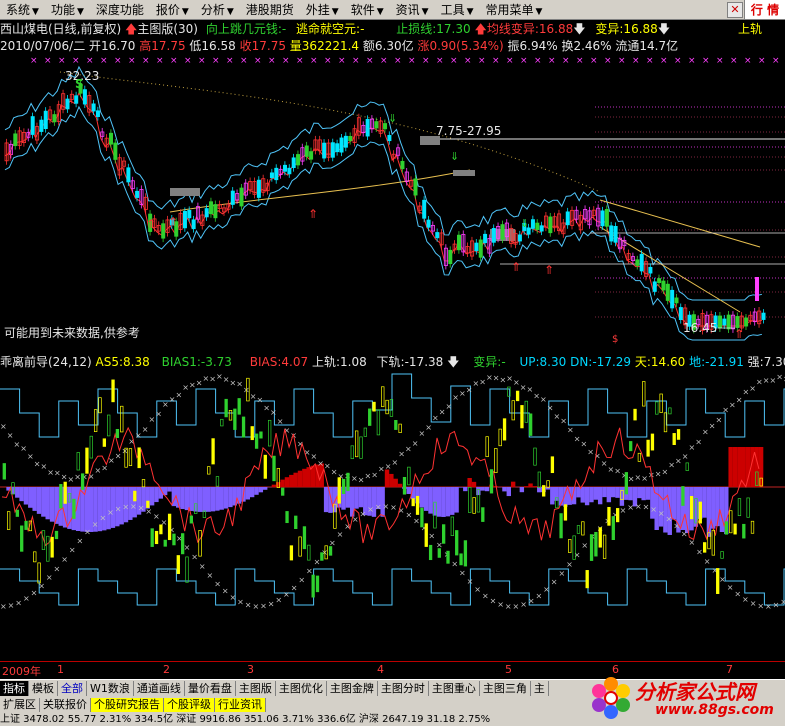  I want to click on tab-related-quote: 关联报价, so click(65, 705).